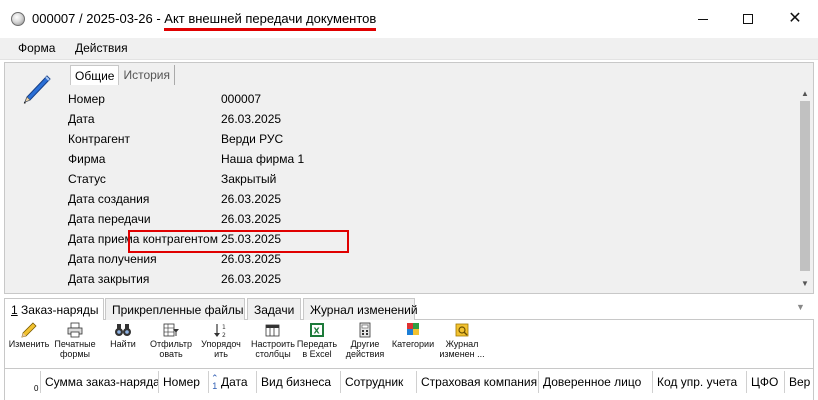 The image size is (818, 400). I want to click on excel-icon: X, so click(317, 330).